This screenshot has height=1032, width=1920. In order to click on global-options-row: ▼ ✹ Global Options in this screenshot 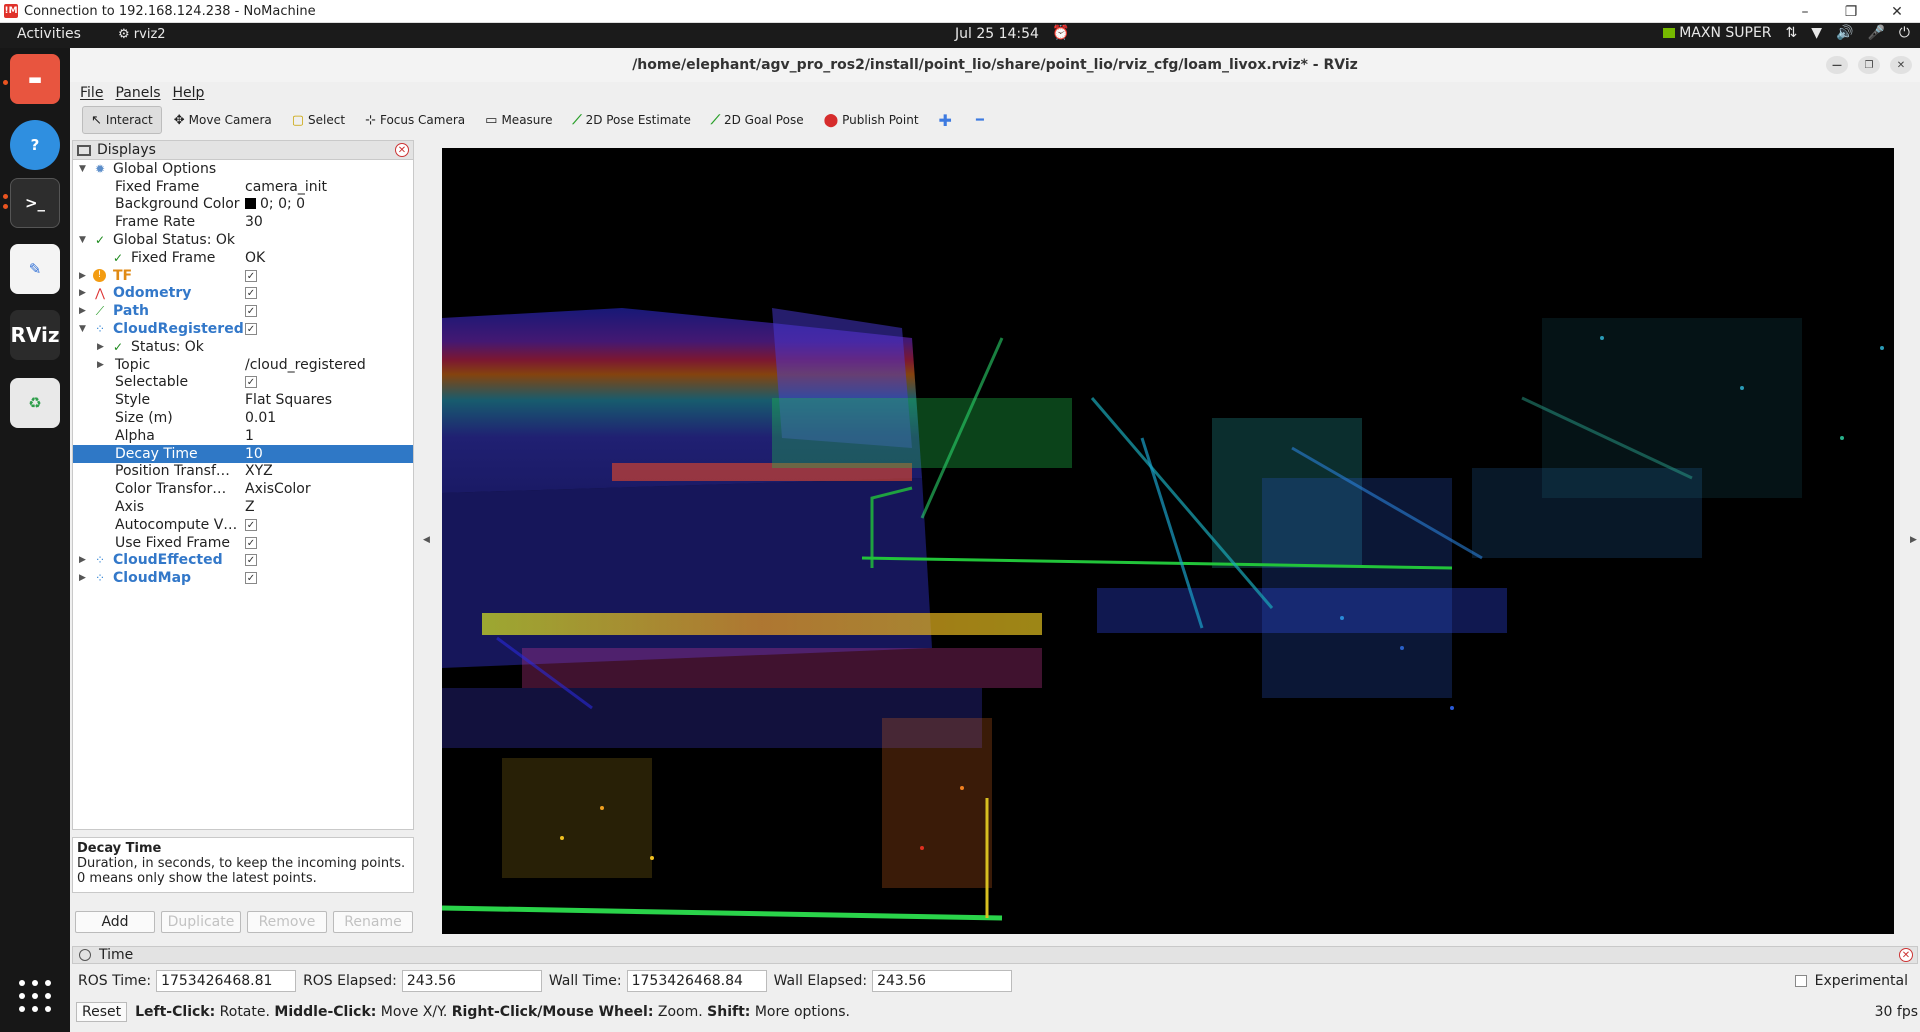, I will do `click(243, 169)`.